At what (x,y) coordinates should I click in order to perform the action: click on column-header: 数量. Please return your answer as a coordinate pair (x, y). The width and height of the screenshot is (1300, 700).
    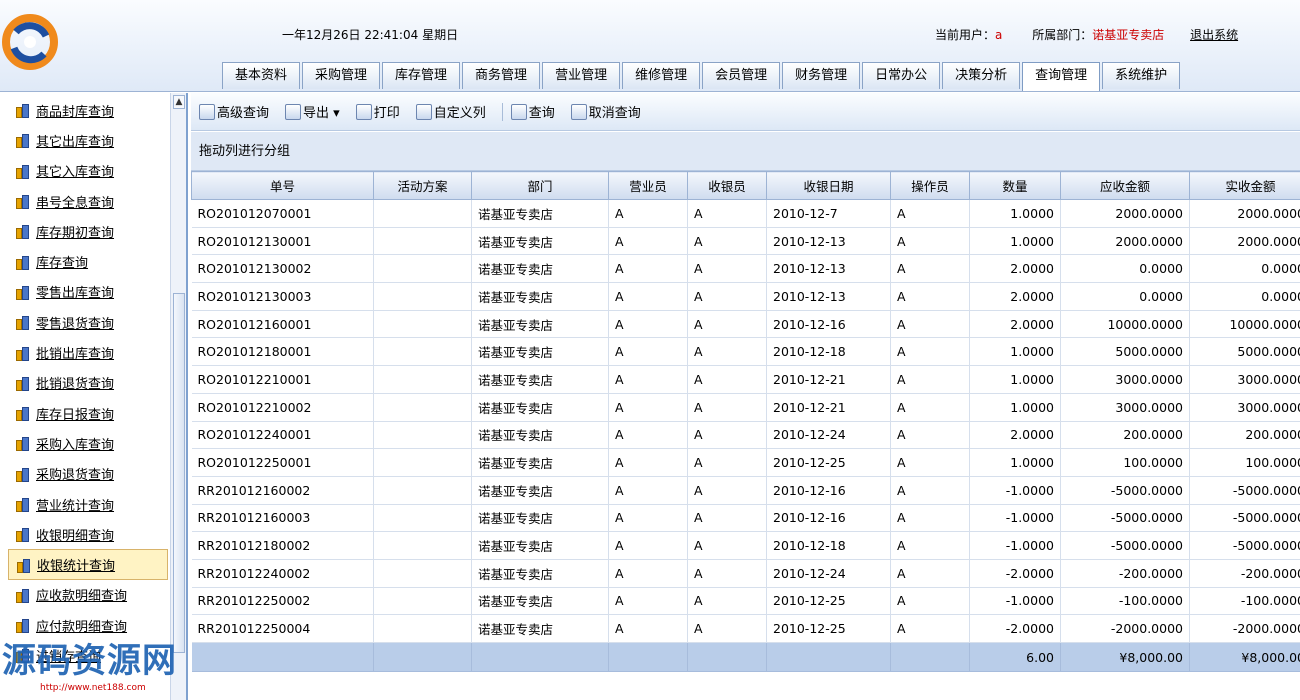
    Looking at the image, I should click on (1015, 185).